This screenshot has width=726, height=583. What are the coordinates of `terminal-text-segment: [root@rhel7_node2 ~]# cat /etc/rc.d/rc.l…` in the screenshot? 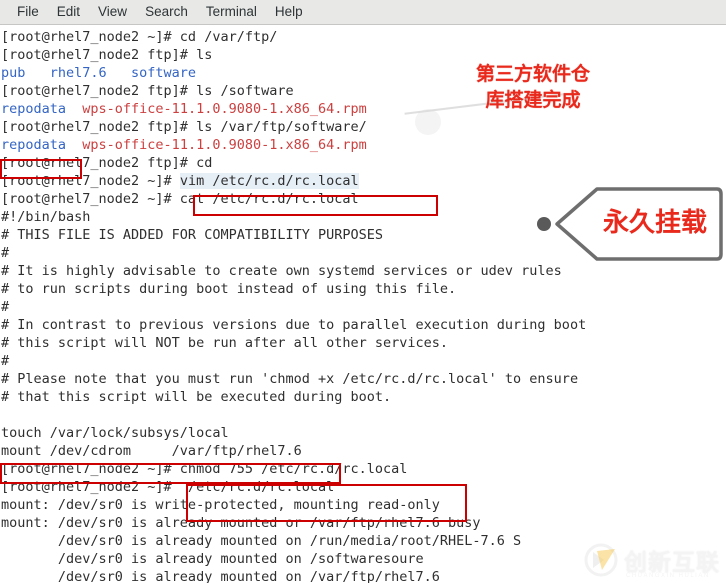 It's located at (180, 199).